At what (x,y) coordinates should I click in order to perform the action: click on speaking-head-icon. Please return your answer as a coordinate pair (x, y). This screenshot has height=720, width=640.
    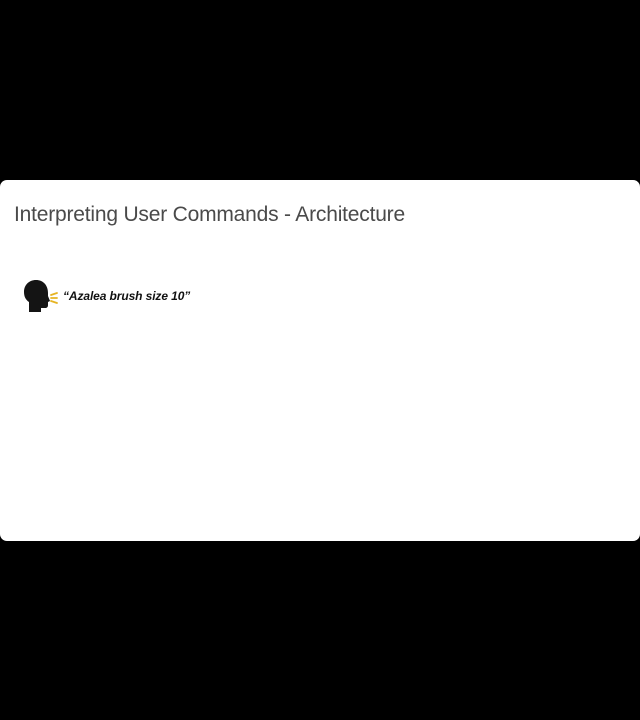
    Looking at the image, I should click on (41, 296).